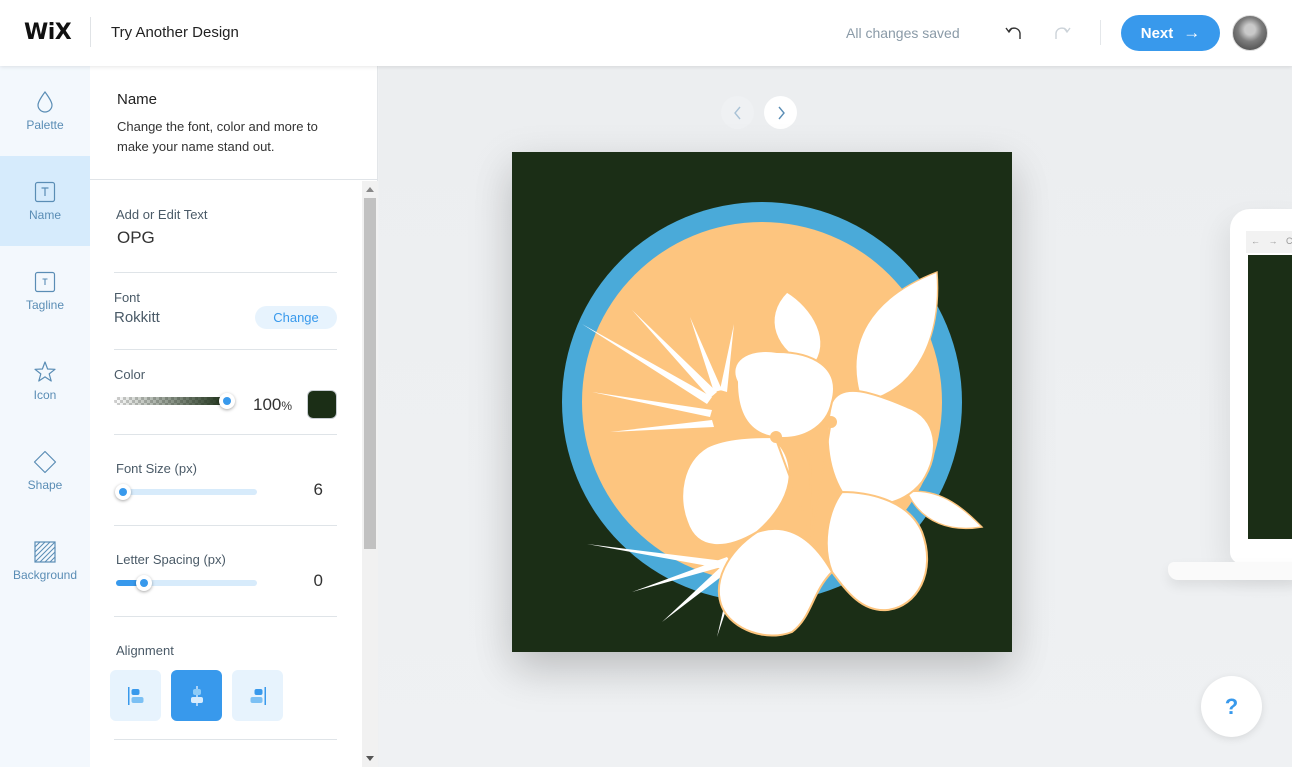 The image size is (1292, 767). I want to click on opacity-number: 100, so click(267, 404).